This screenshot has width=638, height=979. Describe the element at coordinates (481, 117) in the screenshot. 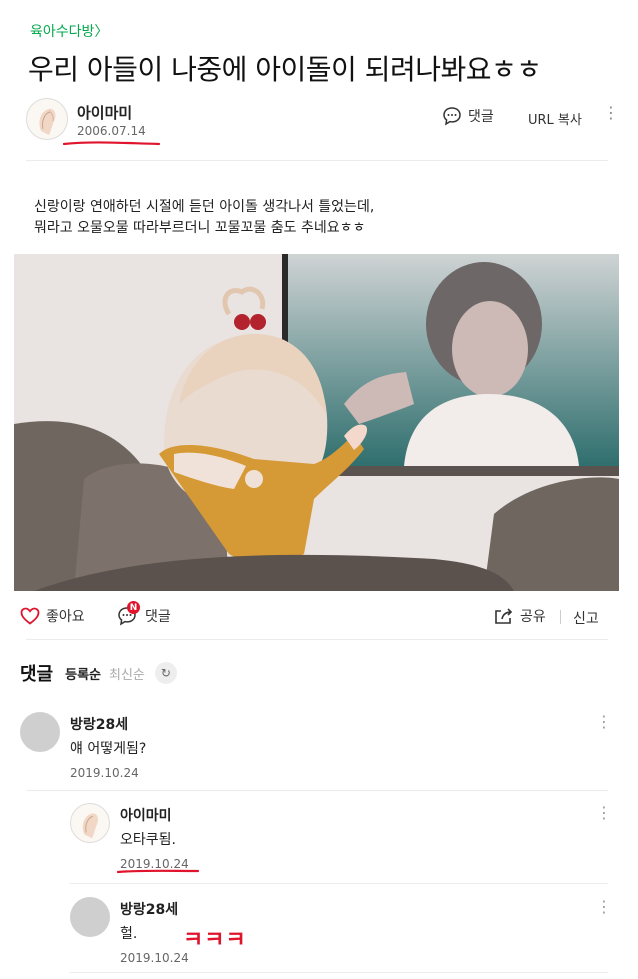

I see `header-comment-label: 댓글` at that location.